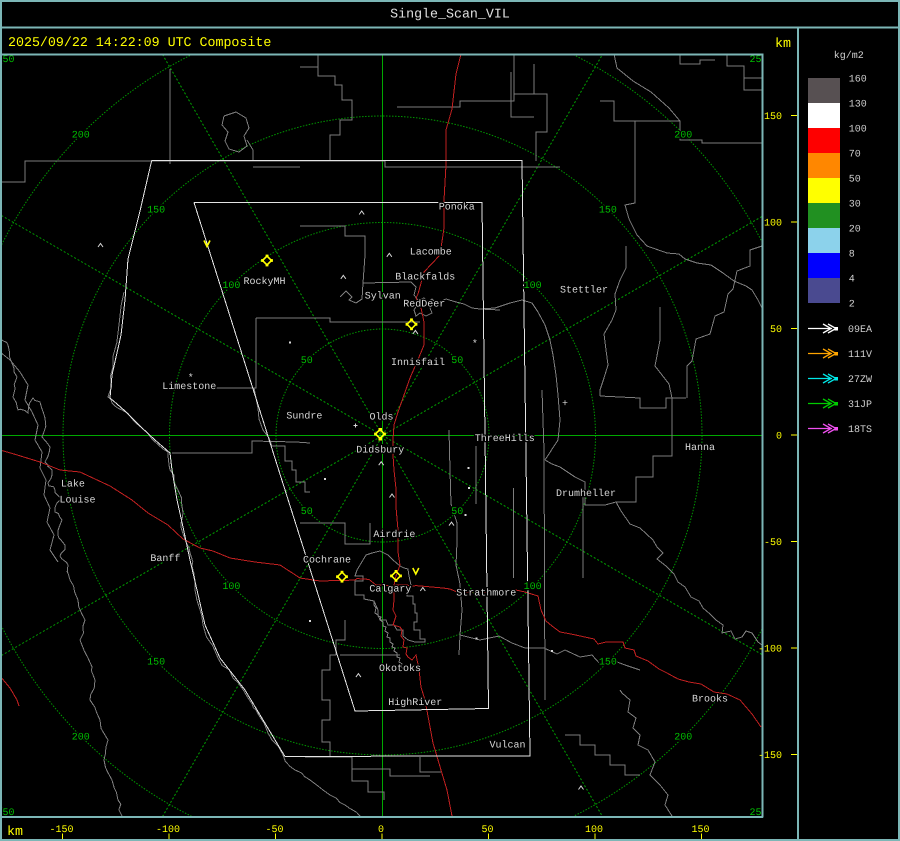  What do you see at coordinates (860, 405) in the screenshot?
I see `svg-text: 31JP` at bounding box center [860, 405].